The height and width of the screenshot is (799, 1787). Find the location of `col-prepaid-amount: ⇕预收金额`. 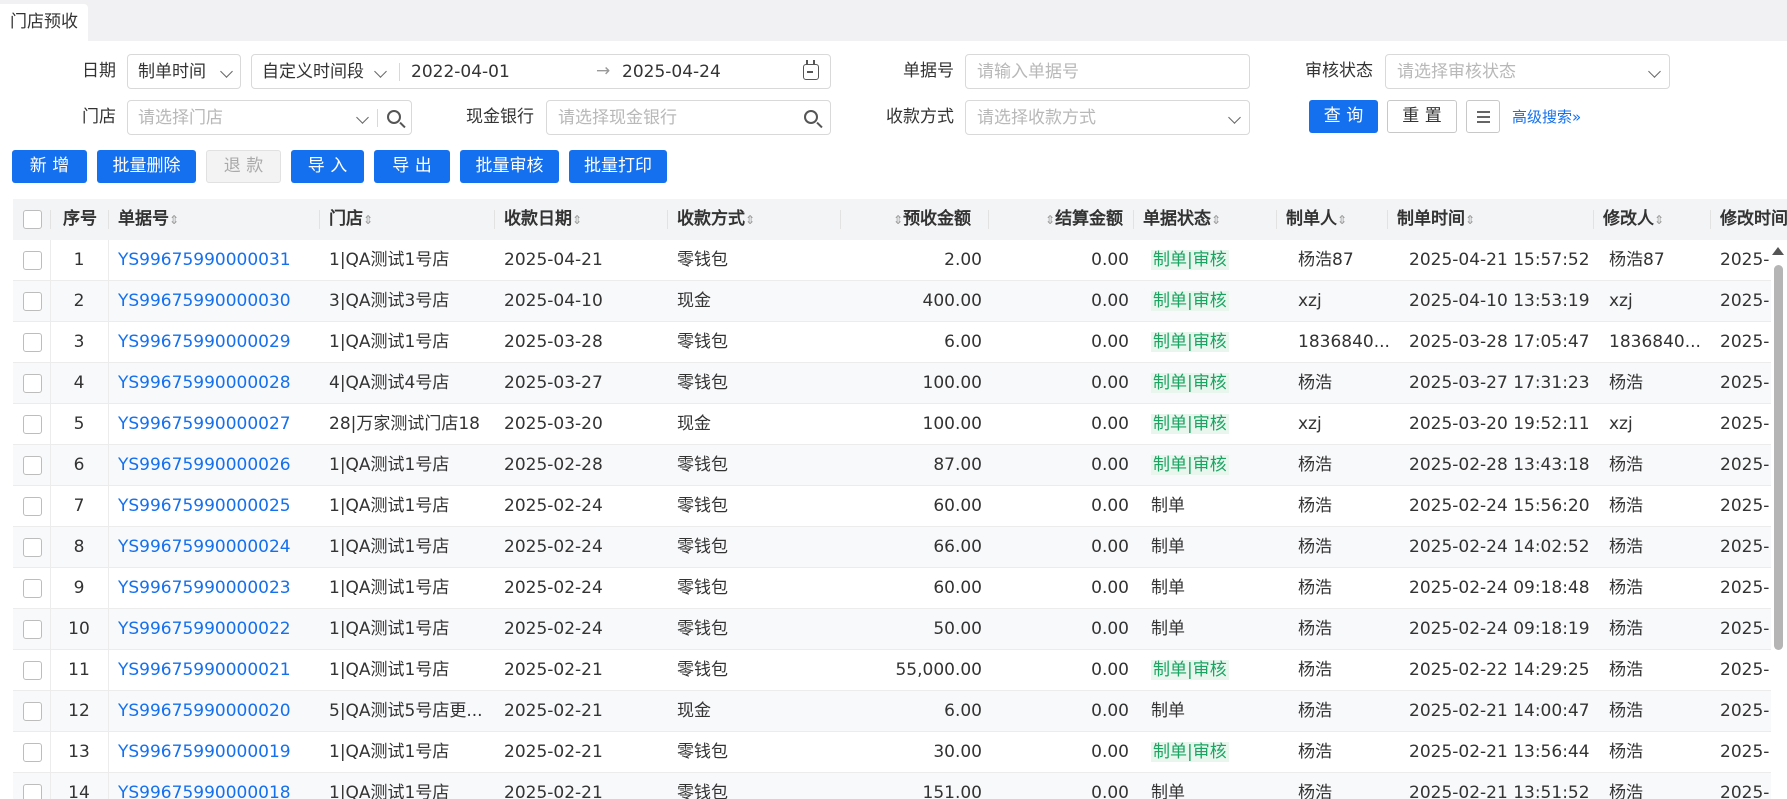

col-prepaid-amount: ⇕预收金额 is located at coordinates (932, 219).